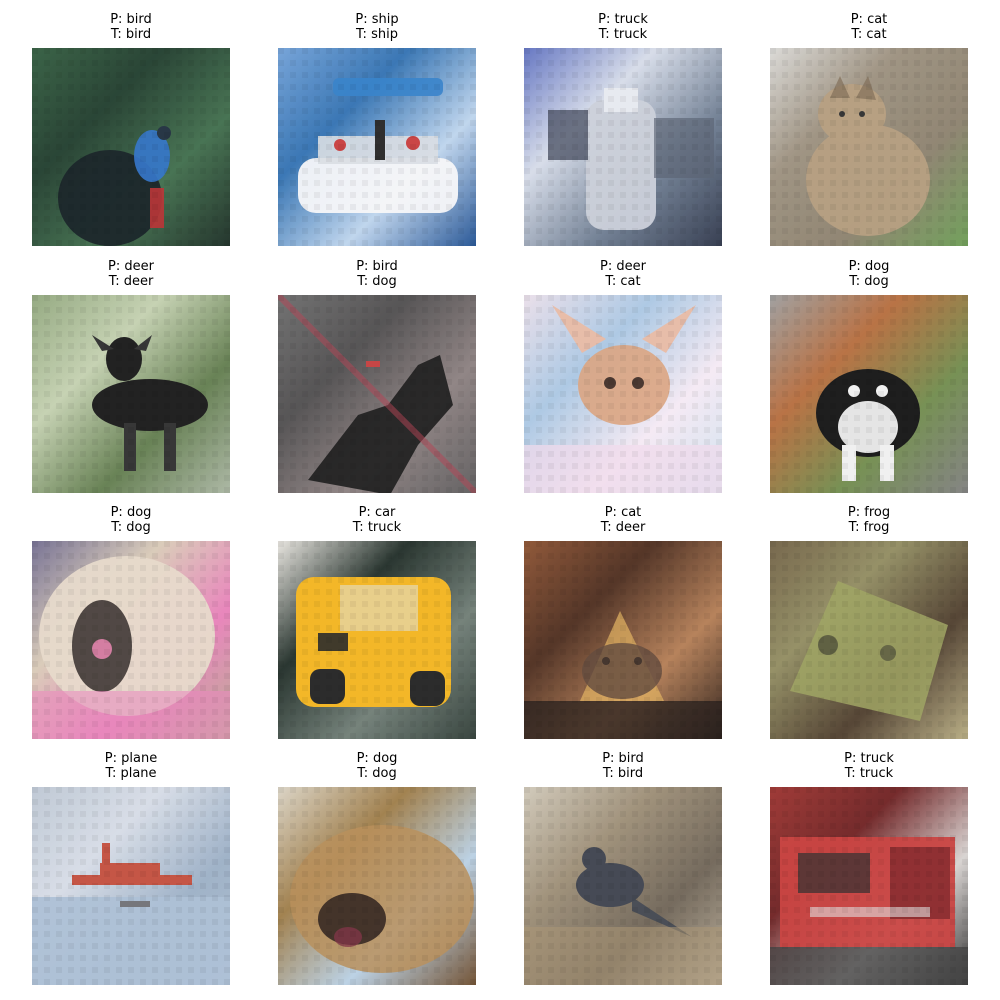 Image resolution: width=1000 pixels, height=1000 pixels. I want to click on true-label: T: ship, so click(377, 34).